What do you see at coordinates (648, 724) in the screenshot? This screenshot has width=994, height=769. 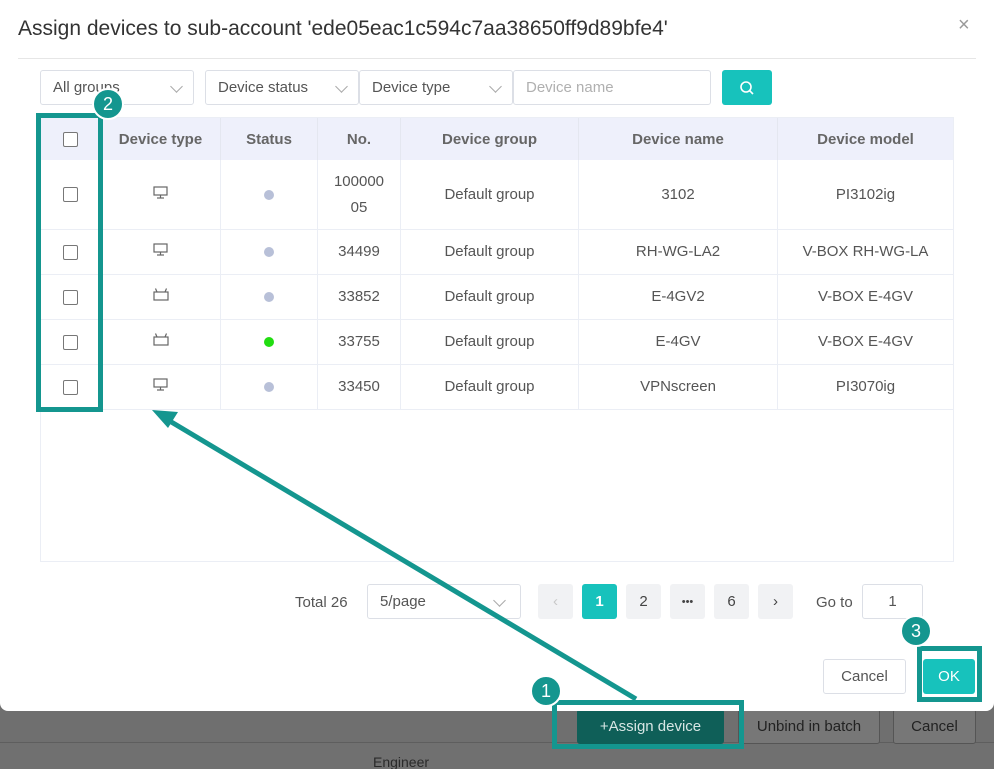 I see `annotation-highlight-assign` at bounding box center [648, 724].